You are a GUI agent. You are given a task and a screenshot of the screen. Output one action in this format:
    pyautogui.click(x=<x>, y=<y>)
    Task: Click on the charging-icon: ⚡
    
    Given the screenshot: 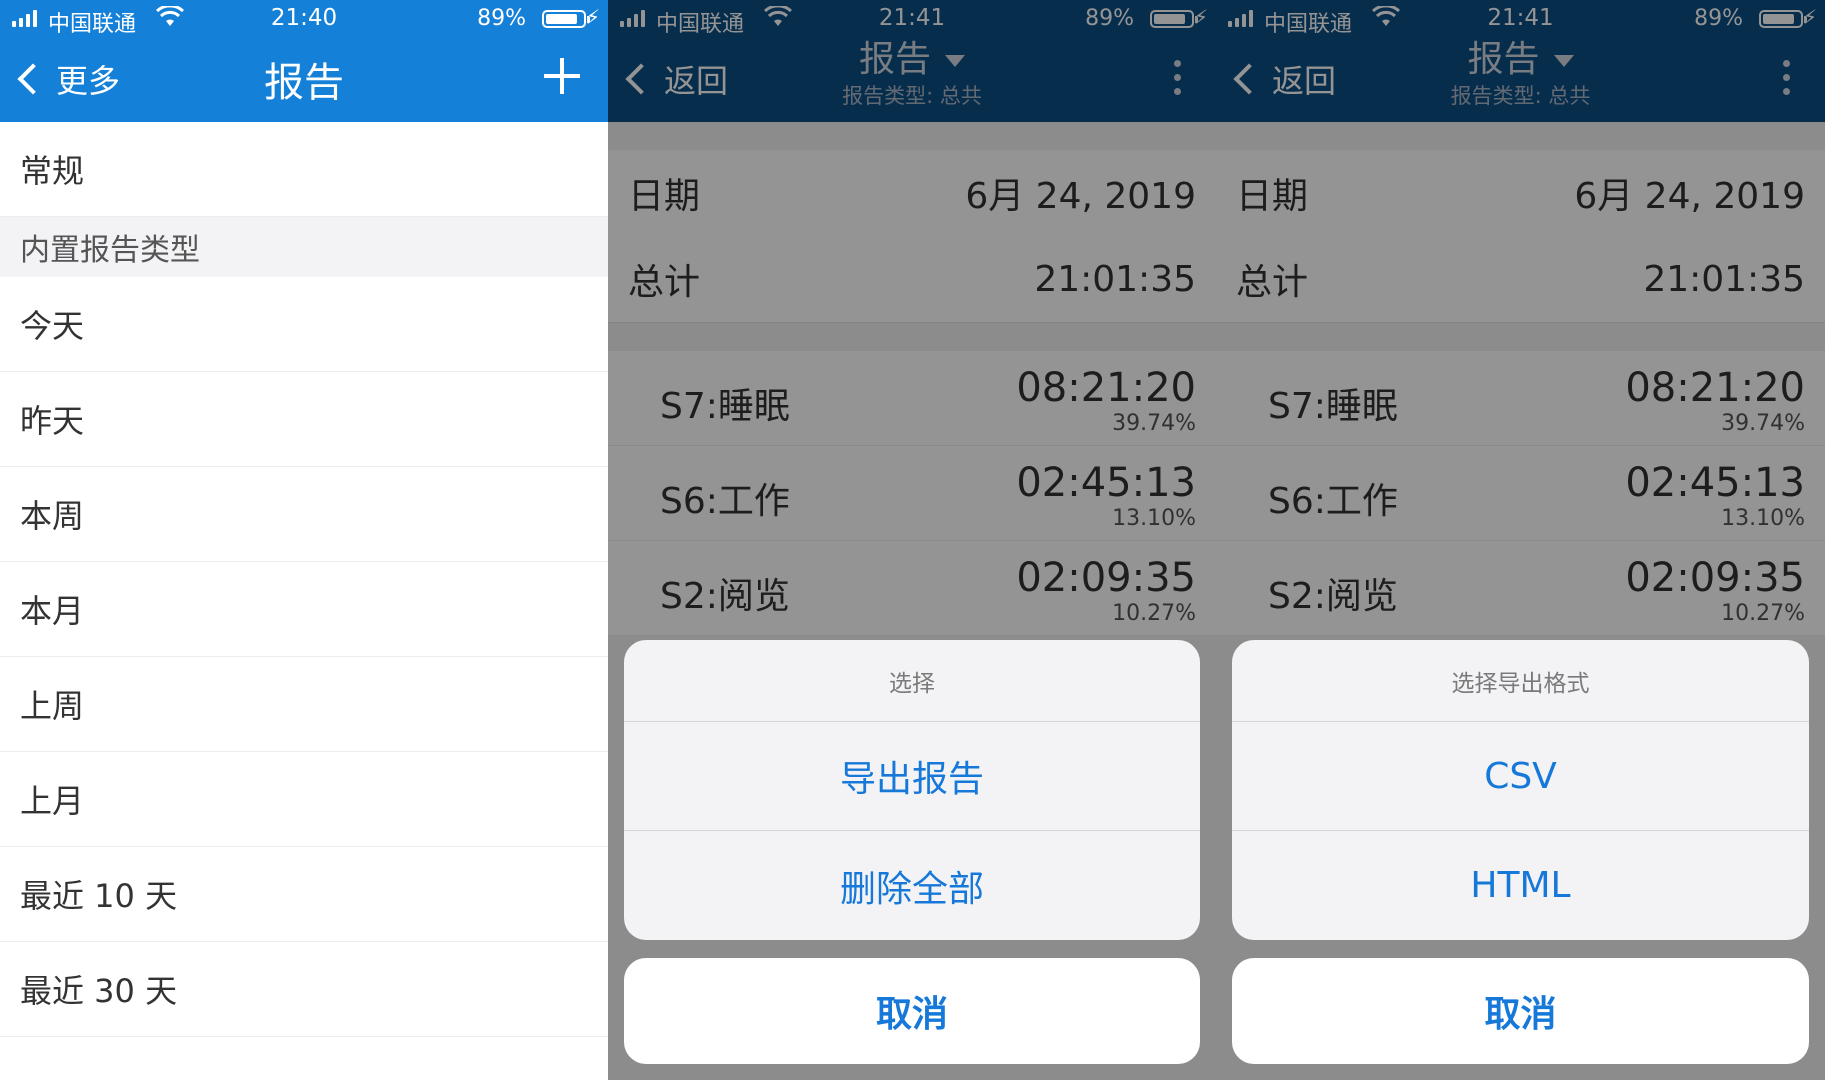 What is the action you would take?
    pyautogui.click(x=592, y=17)
    